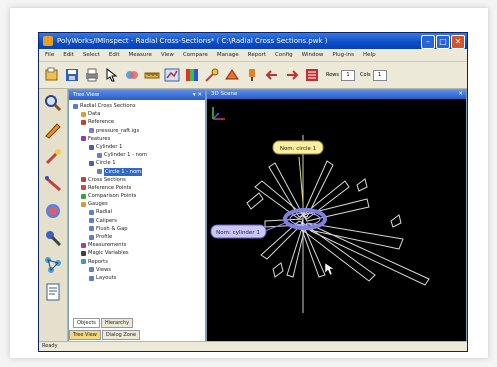 The width and height of the screenshot is (497, 367). What do you see at coordinates (139, 253) in the screenshot?
I see `tree-node: Magic Variables` at bounding box center [139, 253].